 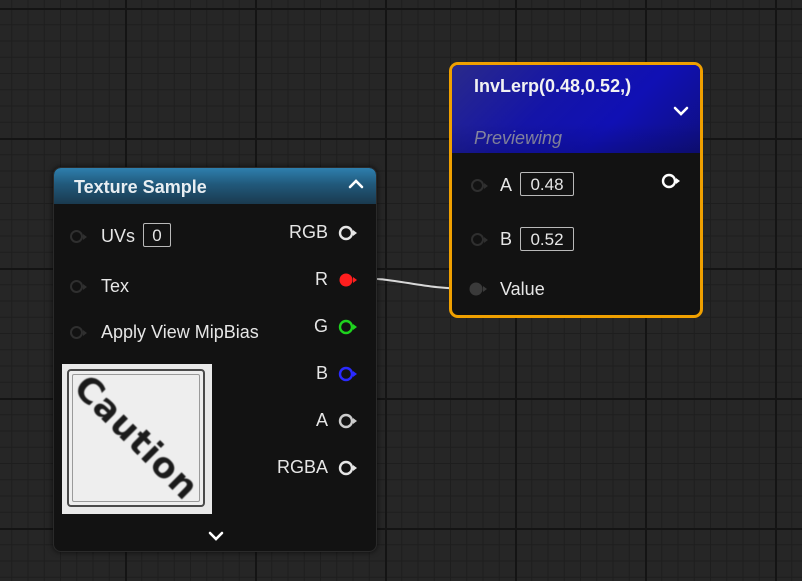 What do you see at coordinates (115, 286) in the screenshot?
I see `tex-label: Tex` at bounding box center [115, 286].